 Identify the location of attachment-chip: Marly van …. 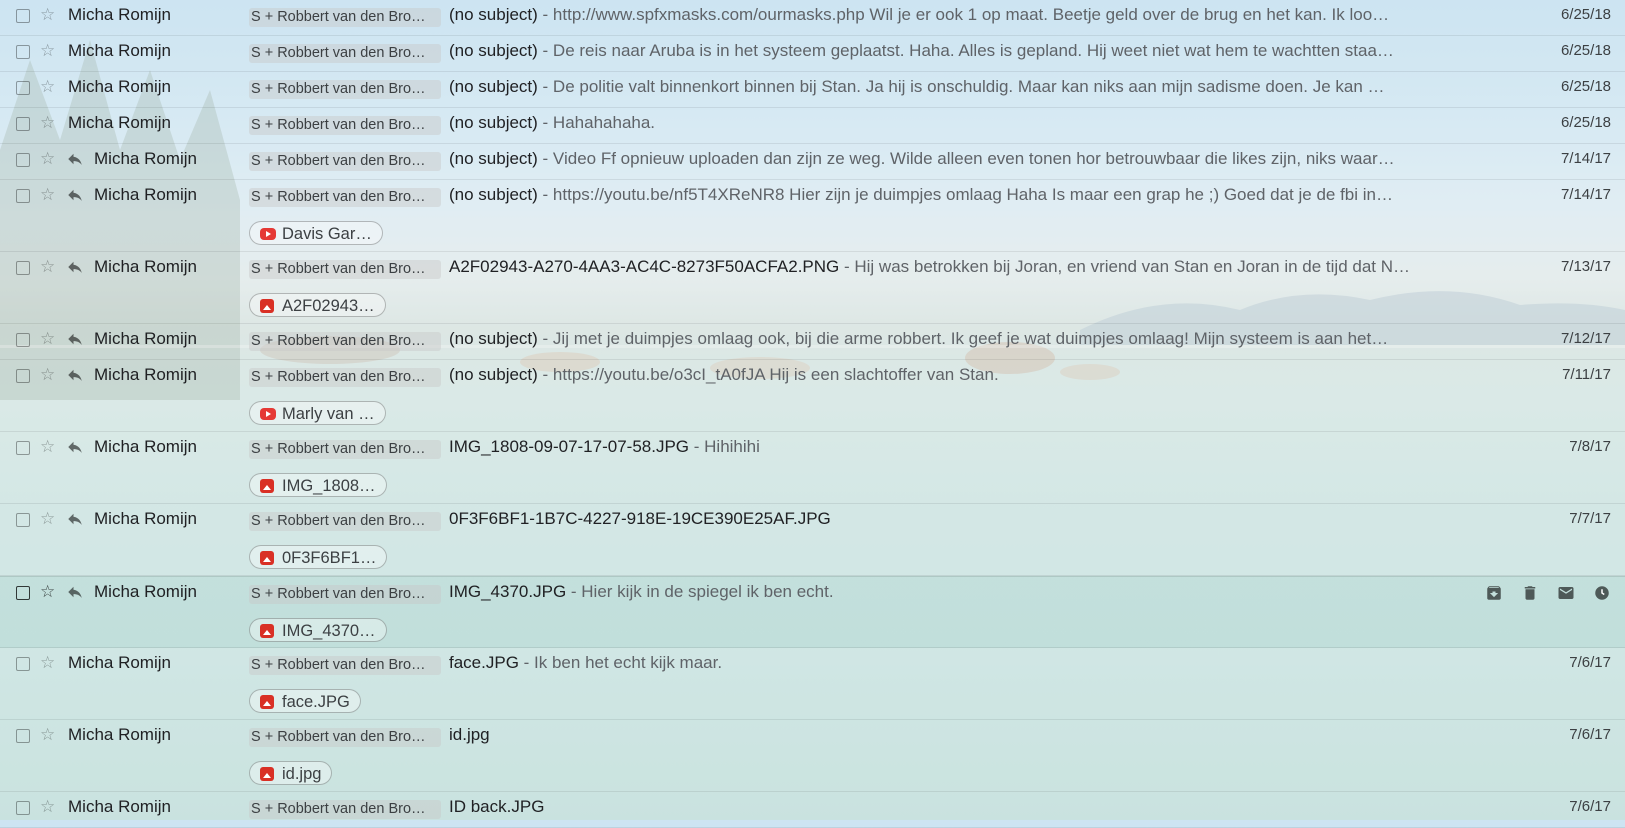
(317, 413).